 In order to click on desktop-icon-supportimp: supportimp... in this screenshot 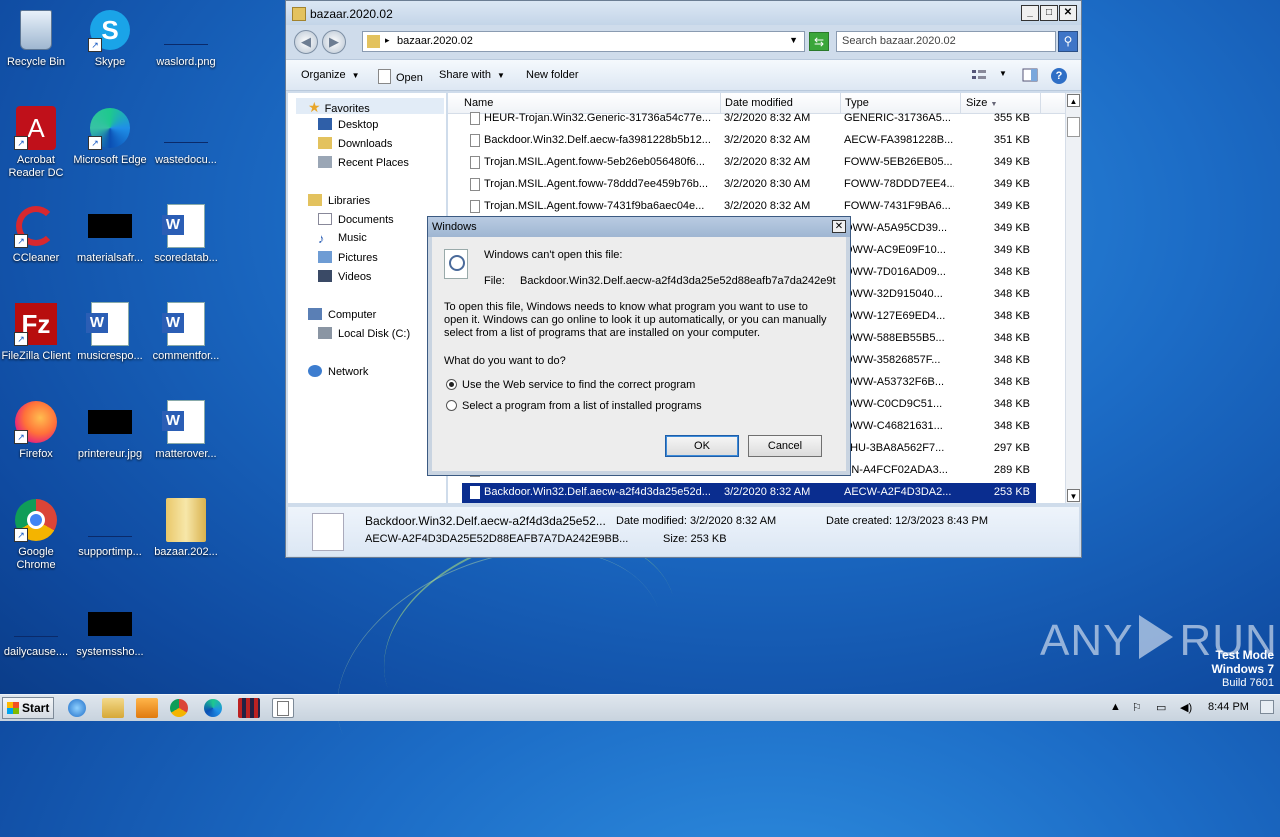, I will do `click(110, 533)`.